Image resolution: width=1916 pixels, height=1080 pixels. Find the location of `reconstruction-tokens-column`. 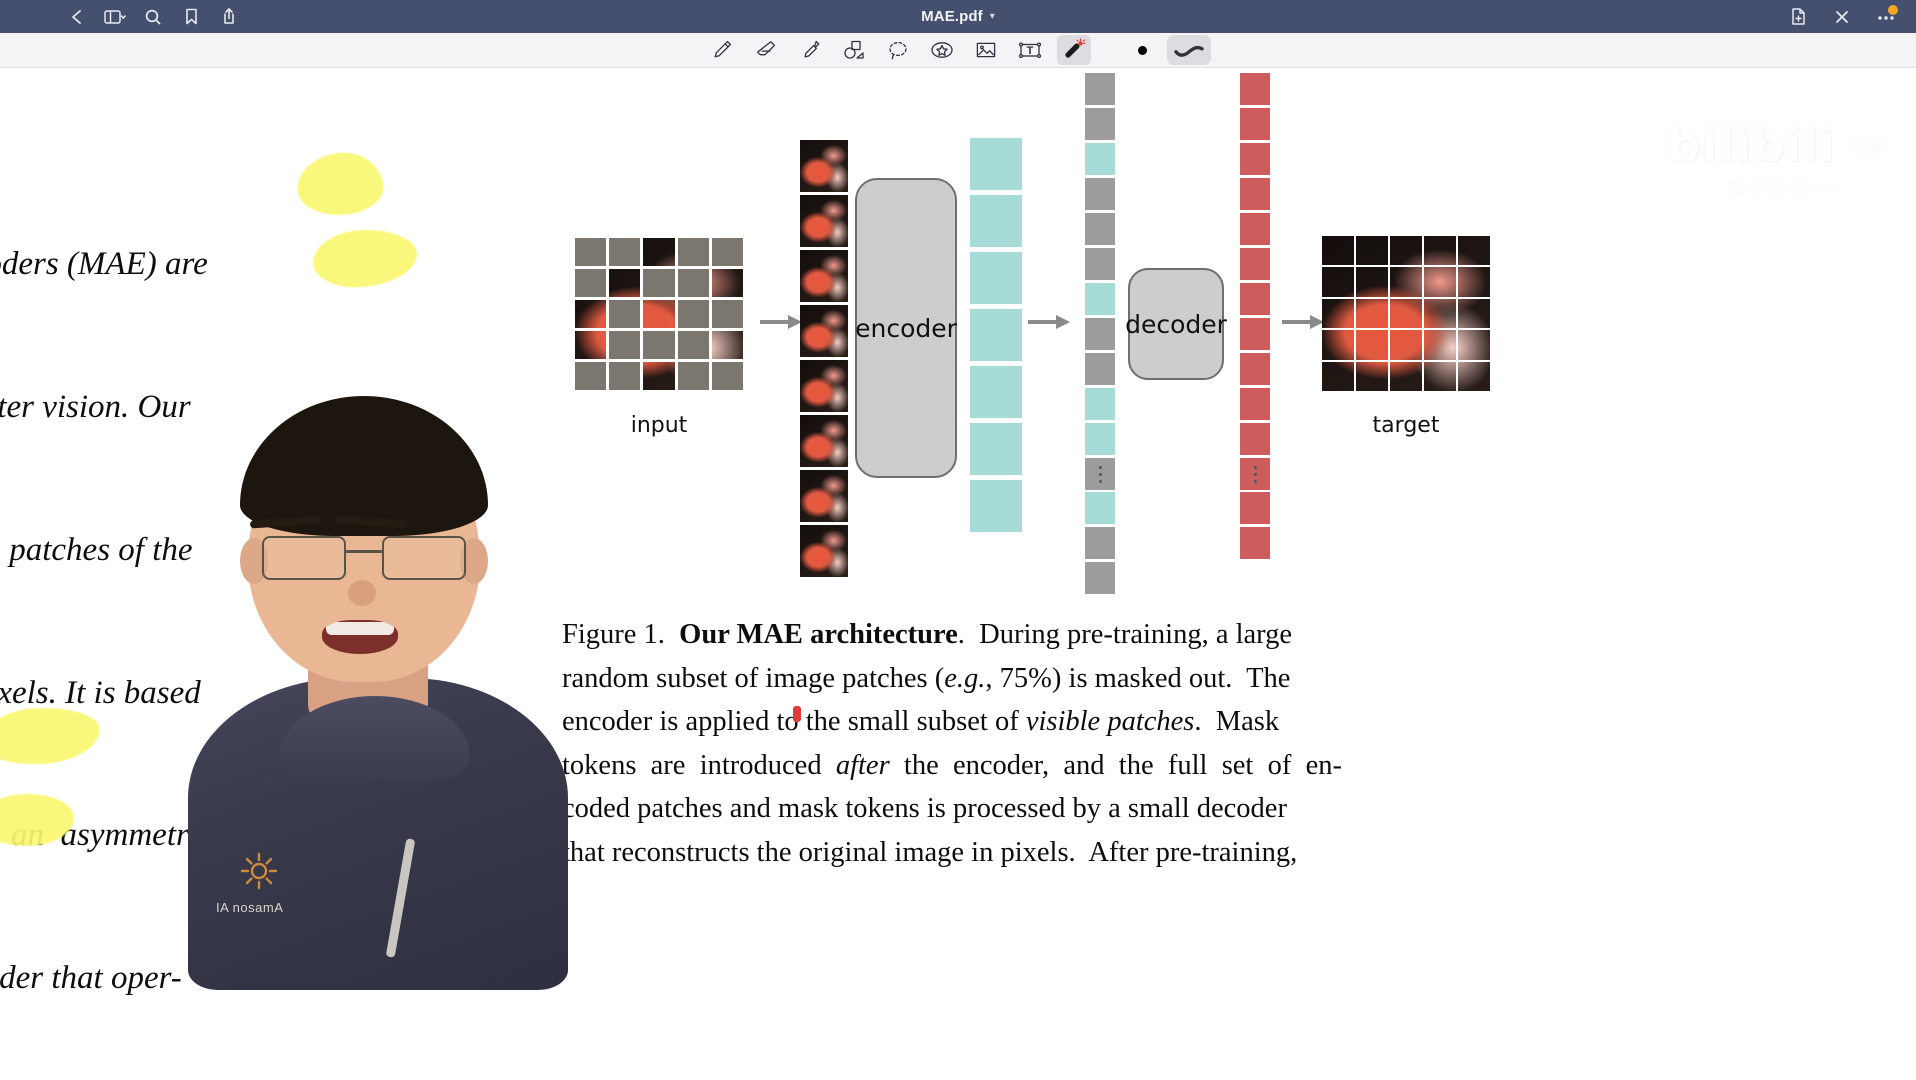

reconstruction-tokens-column is located at coordinates (1255, 283).